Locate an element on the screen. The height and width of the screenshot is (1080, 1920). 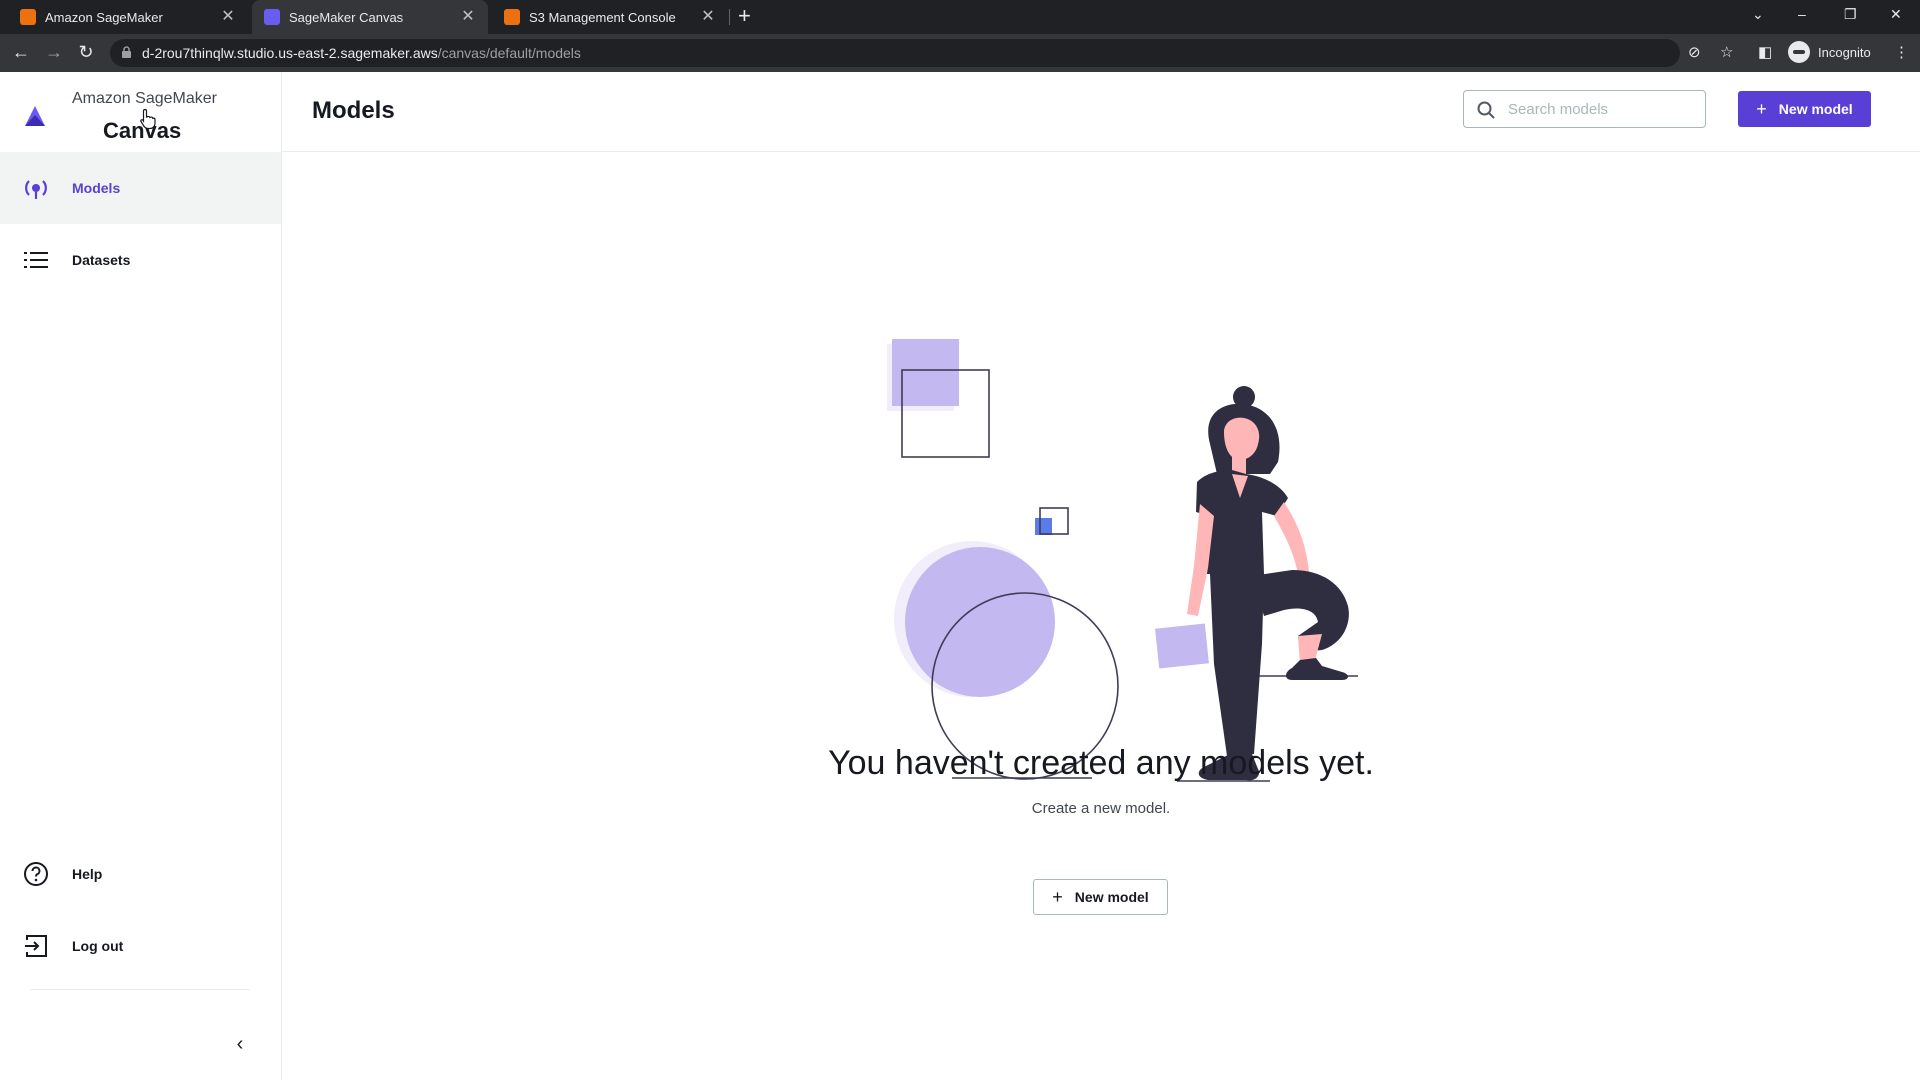
new-model-button: + New model is located at coordinates (1804, 109).